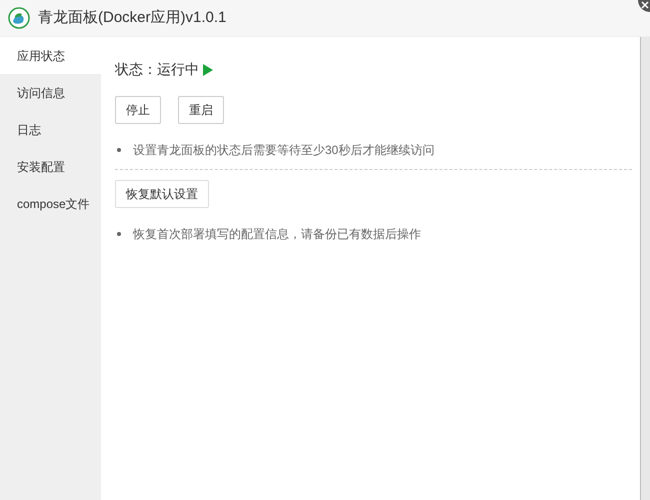 Image resolution: width=650 pixels, height=500 pixels. Describe the element at coordinates (132, 18) in the screenshot. I see `window-title: 青龙面板(Docker应用)v1.0.1` at that location.